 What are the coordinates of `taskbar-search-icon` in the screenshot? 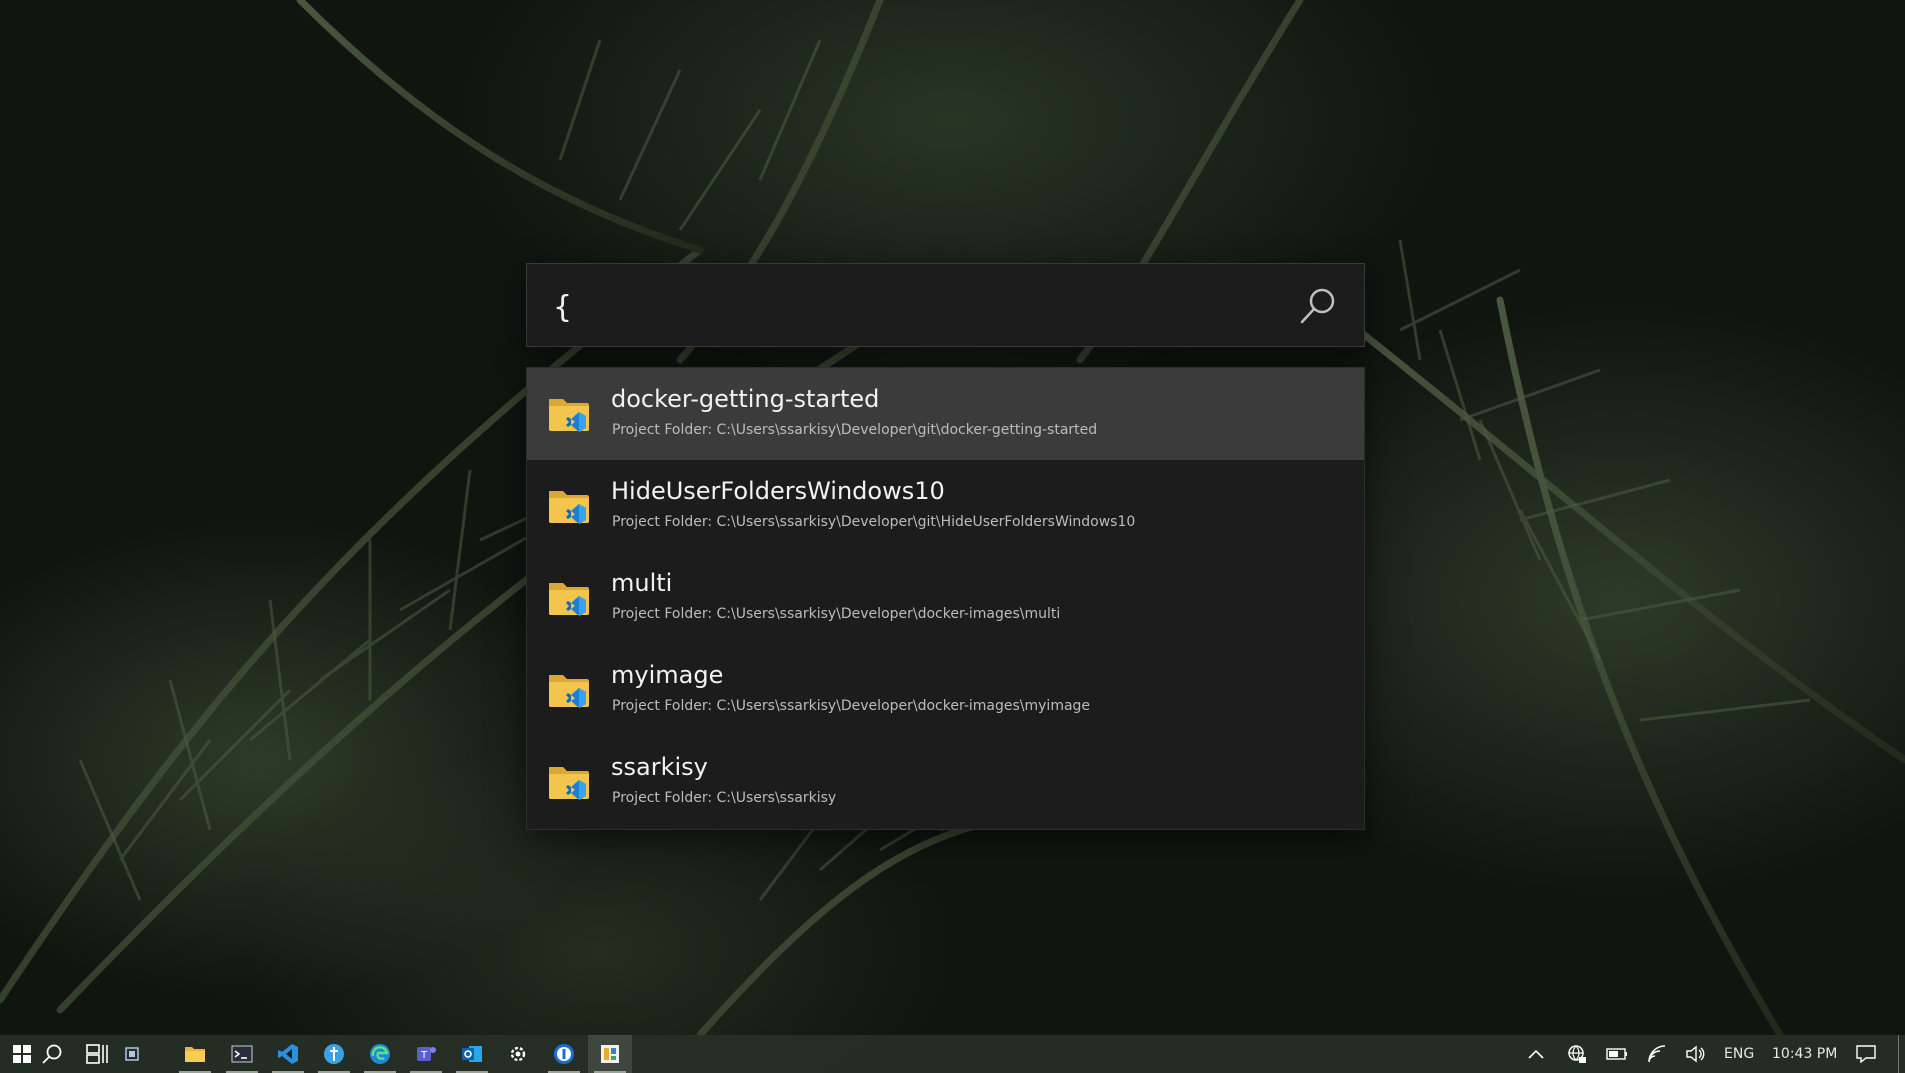 It's located at (52, 1054).